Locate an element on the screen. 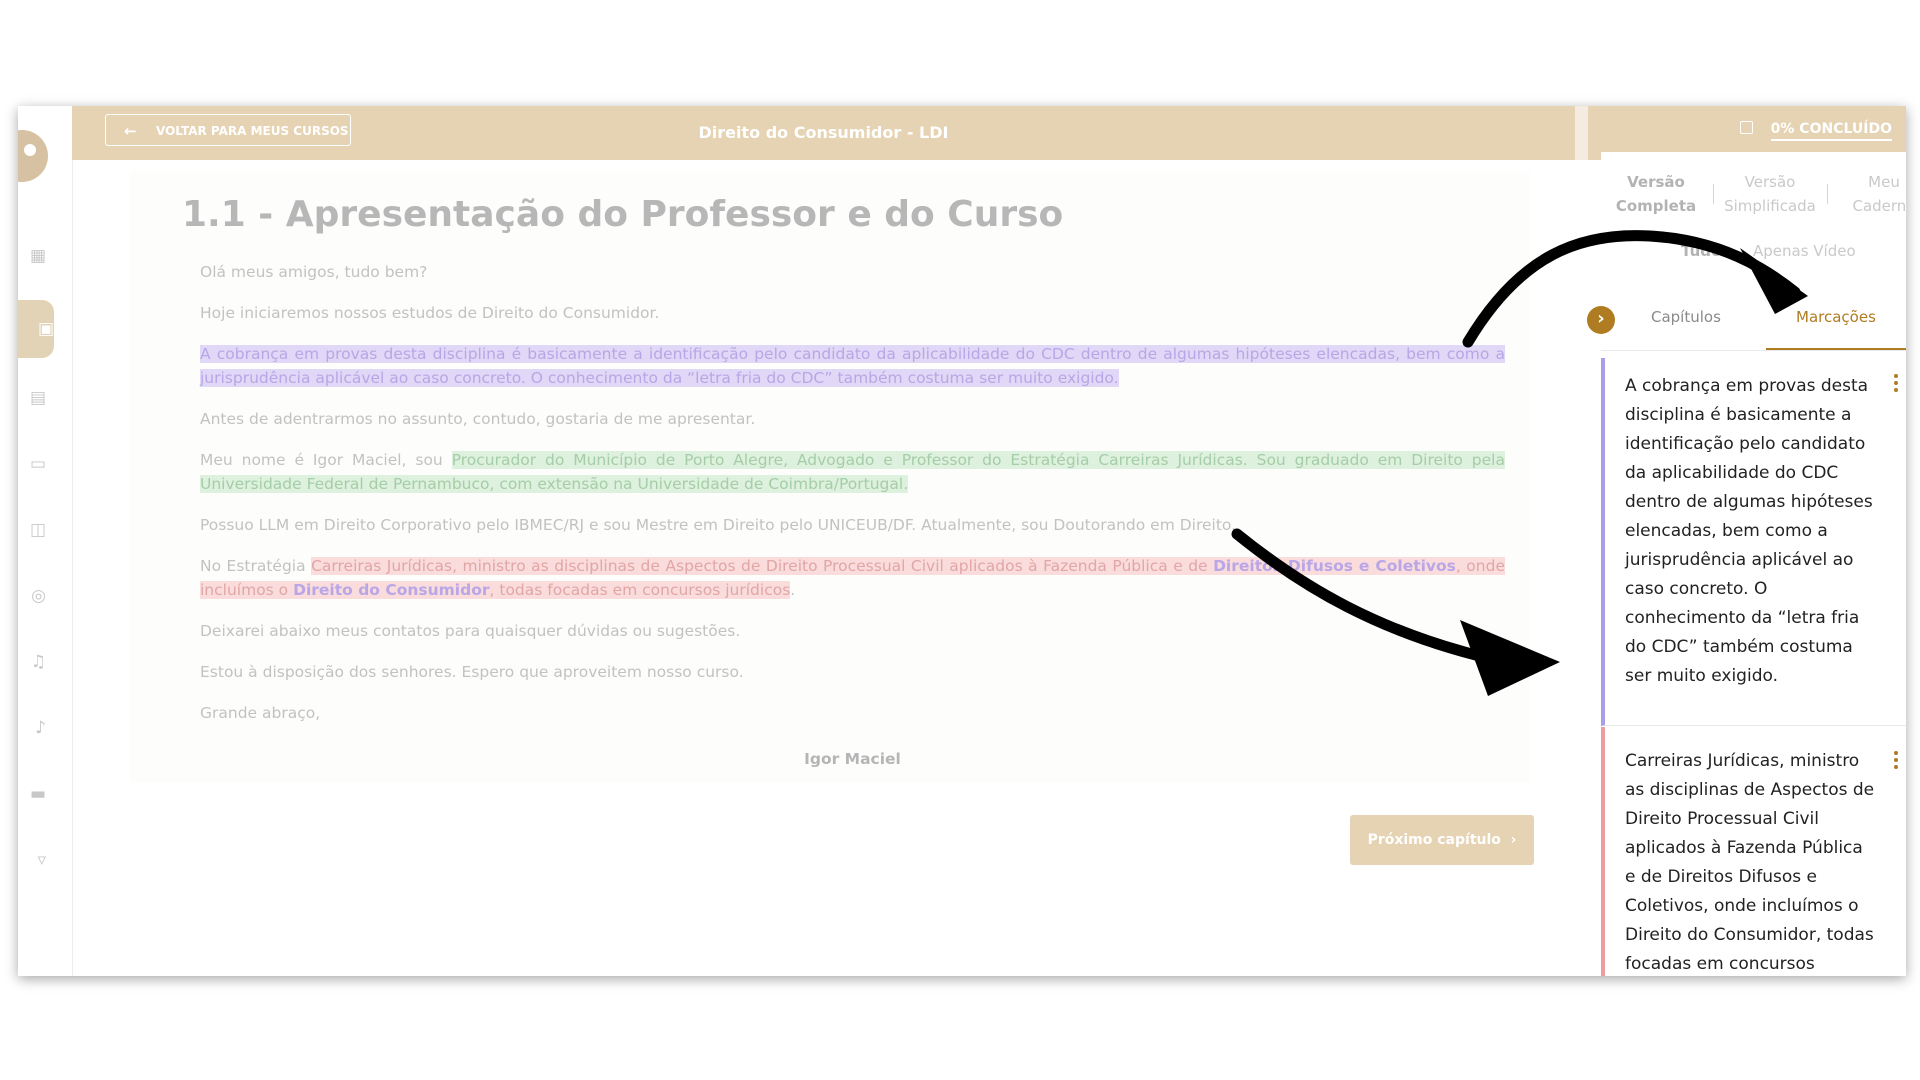 This screenshot has height=1080, width=1920. course-title: Direito do Consumidor - LDI is located at coordinates (823, 132).